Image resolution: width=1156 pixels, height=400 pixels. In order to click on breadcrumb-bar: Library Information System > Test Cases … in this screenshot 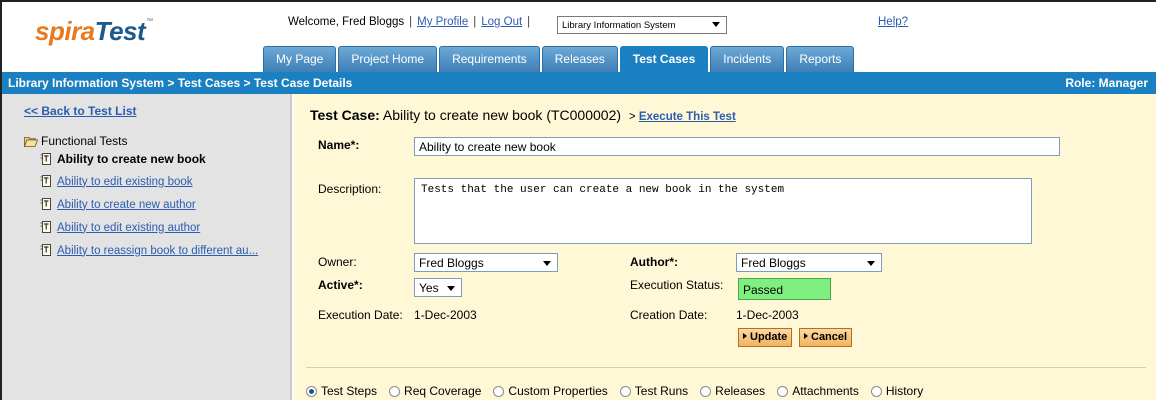, I will do `click(579, 83)`.